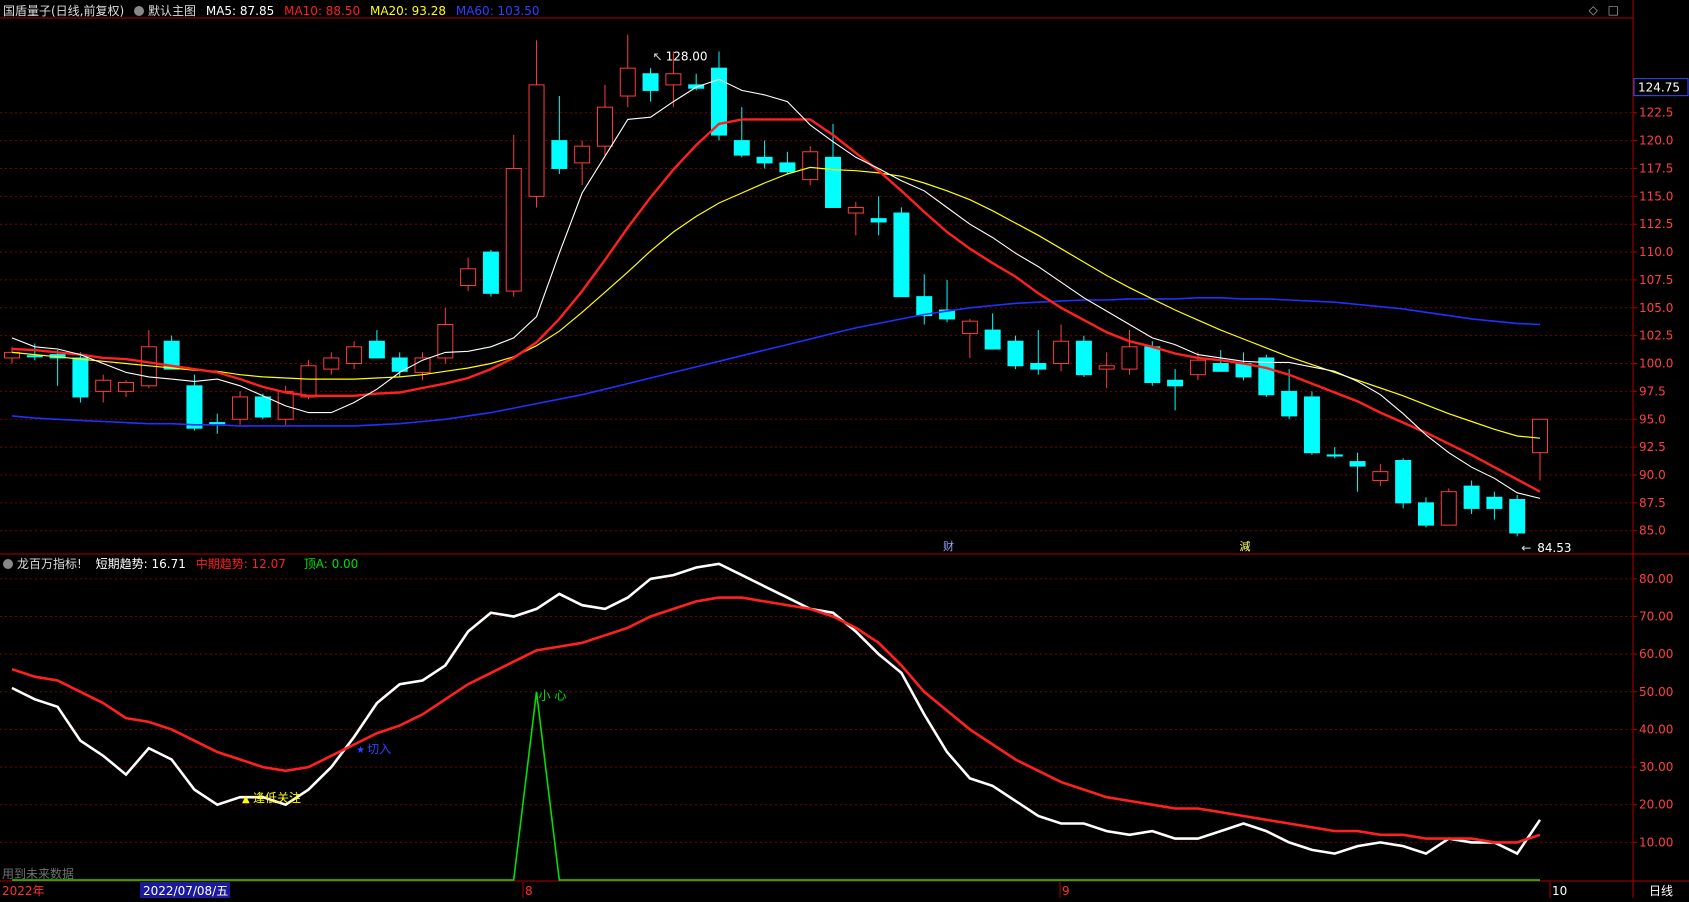  What do you see at coordinates (140, 564) in the screenshot?
I see `short-trend-value: 短期趋势: 16.71` at bounding box center [140, 564].